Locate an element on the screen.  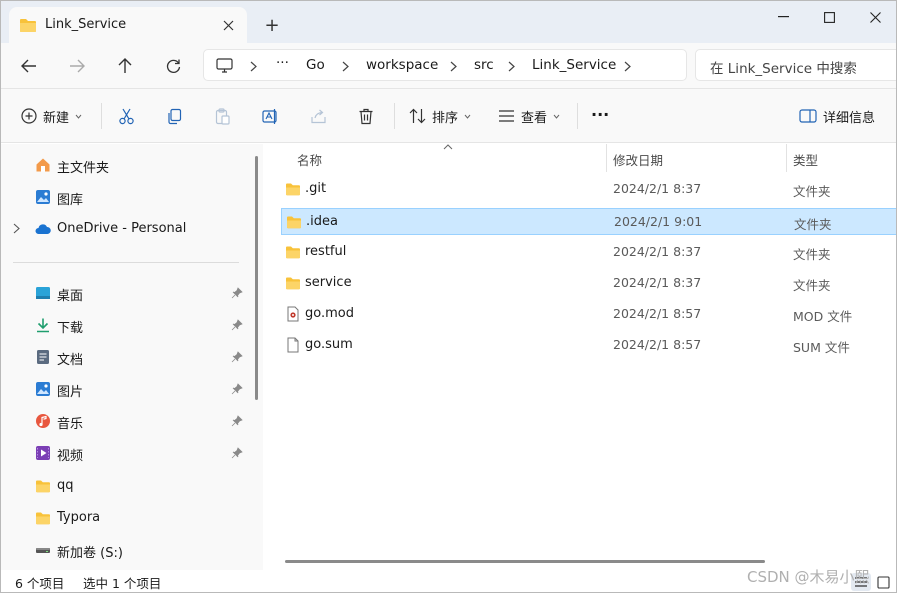
new-tab-button: + is located at coordinates (272, 25).